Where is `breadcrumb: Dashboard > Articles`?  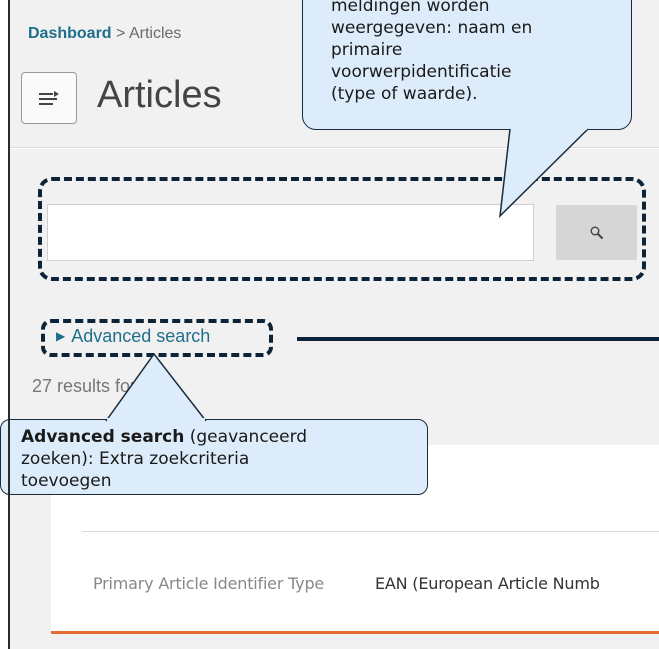 breadcrumb: Dashboard > Articles is located at coordinates (104, 34).